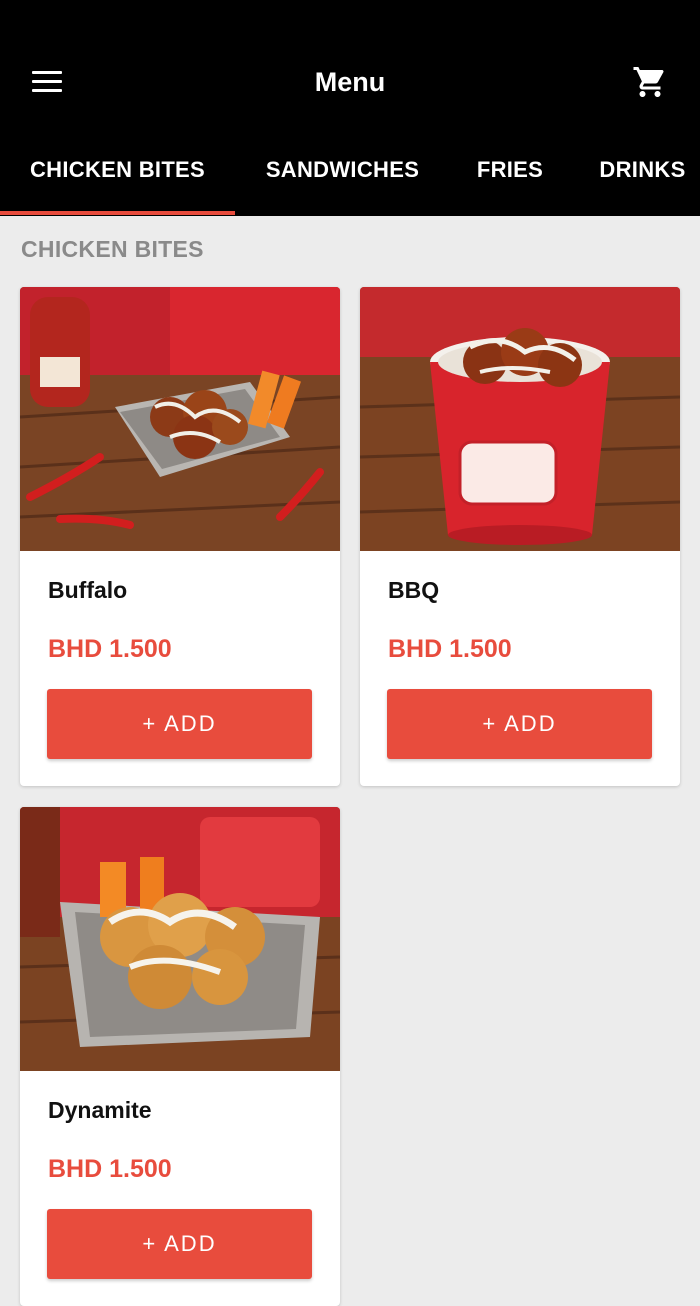 The height and width of the screenshot is (1306, 700). Describe the element at coordinates (180, 939) in the screenshot. I see `dynamite-image` at that location.